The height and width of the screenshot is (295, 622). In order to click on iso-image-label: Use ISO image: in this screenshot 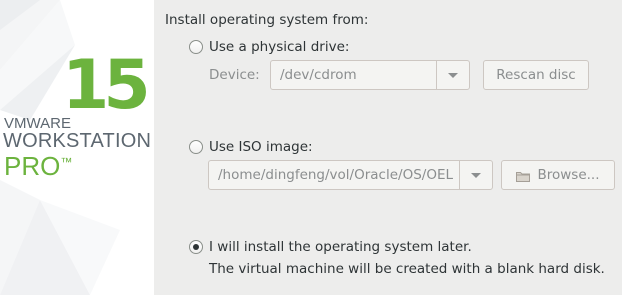, I will do `click(261, 147)`.